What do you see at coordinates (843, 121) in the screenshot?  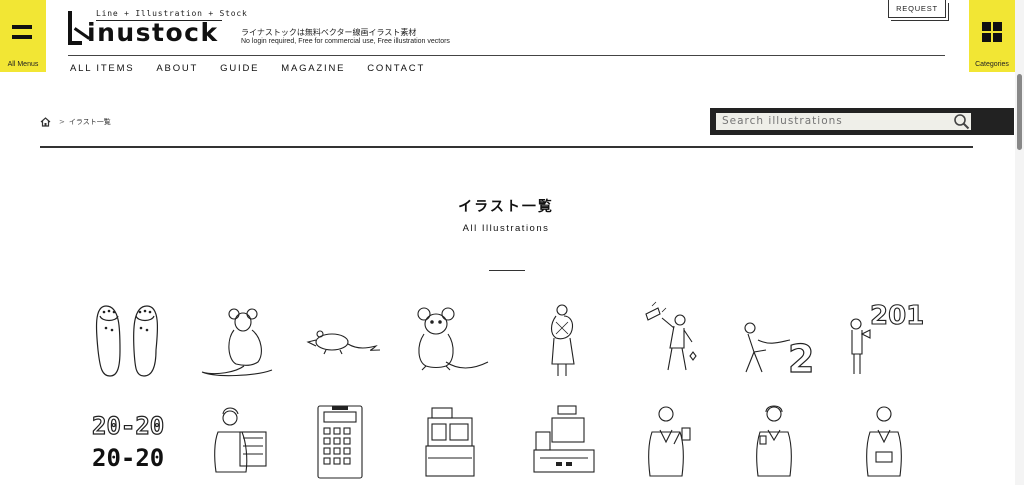 I see `search-input` at bounding box center [843, 121].